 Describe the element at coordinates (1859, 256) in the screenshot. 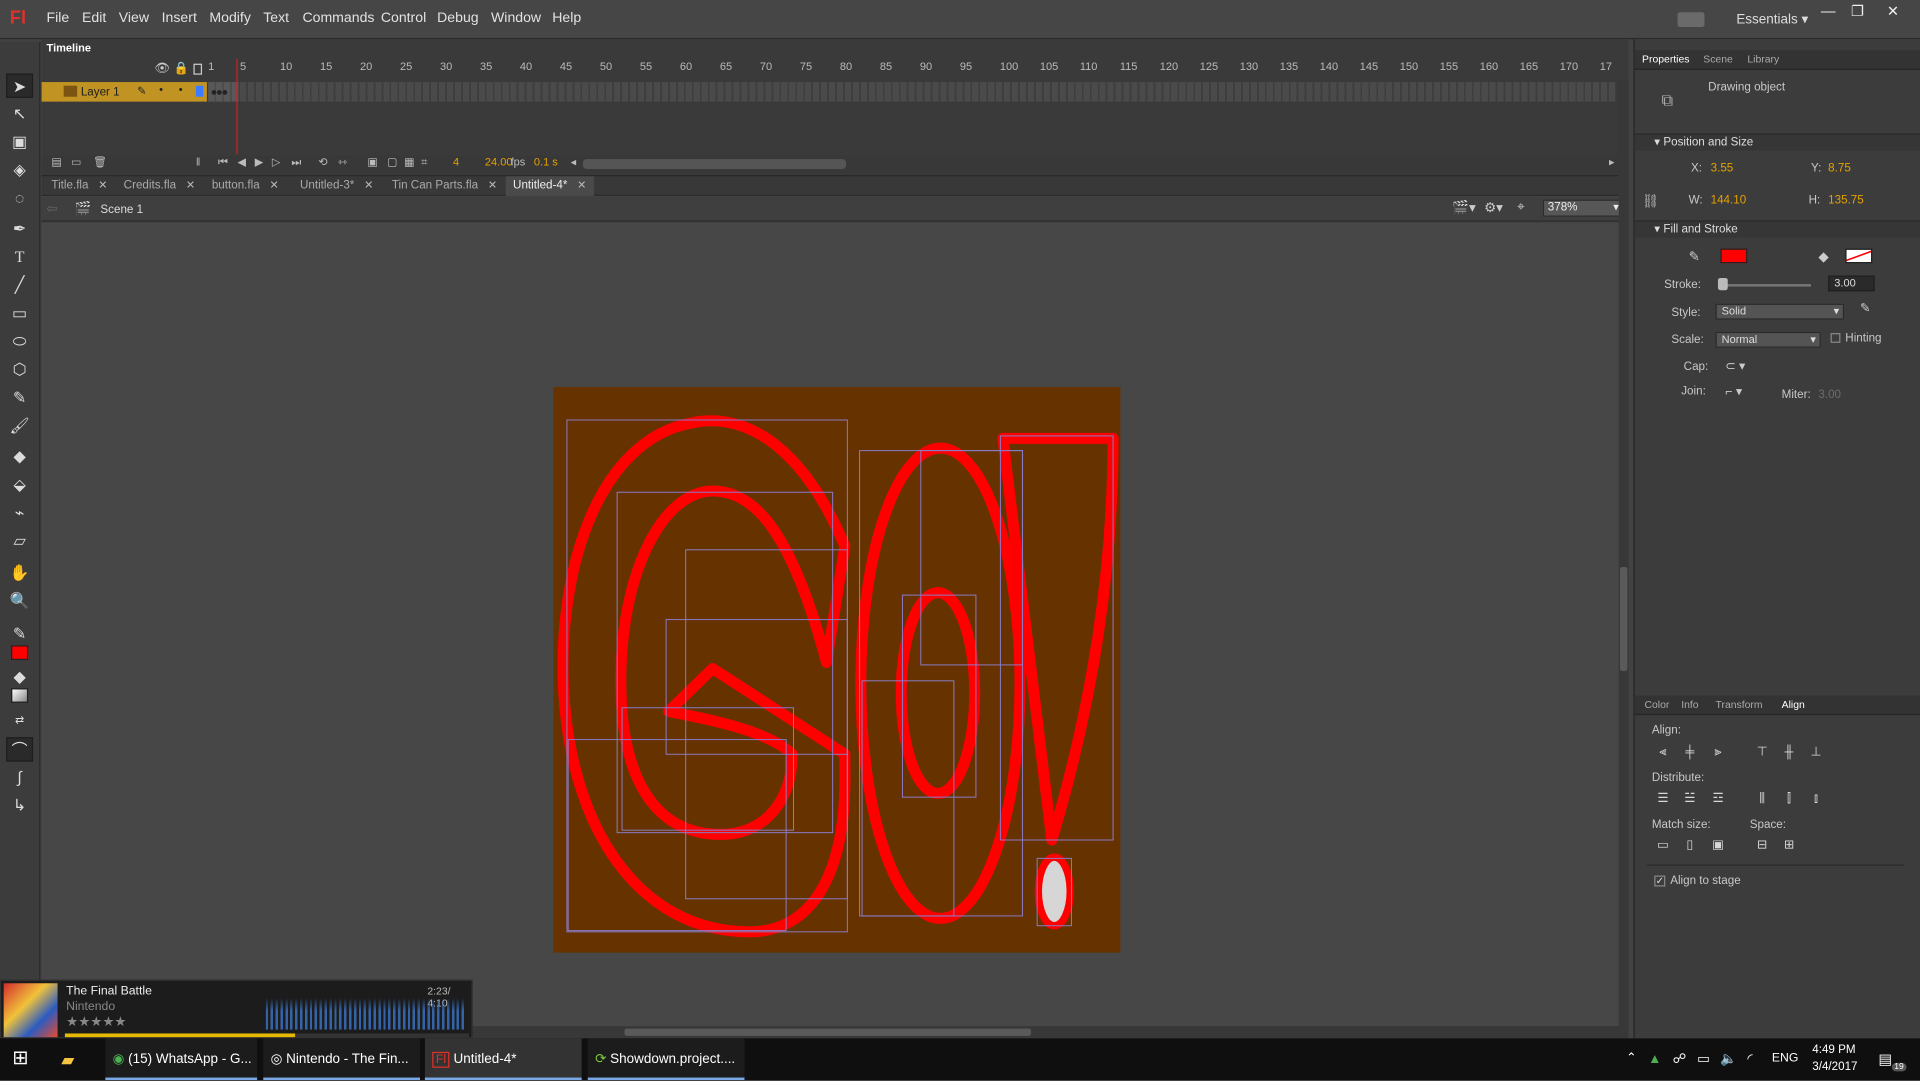

I see `fill-color-none-swatch` at that location.